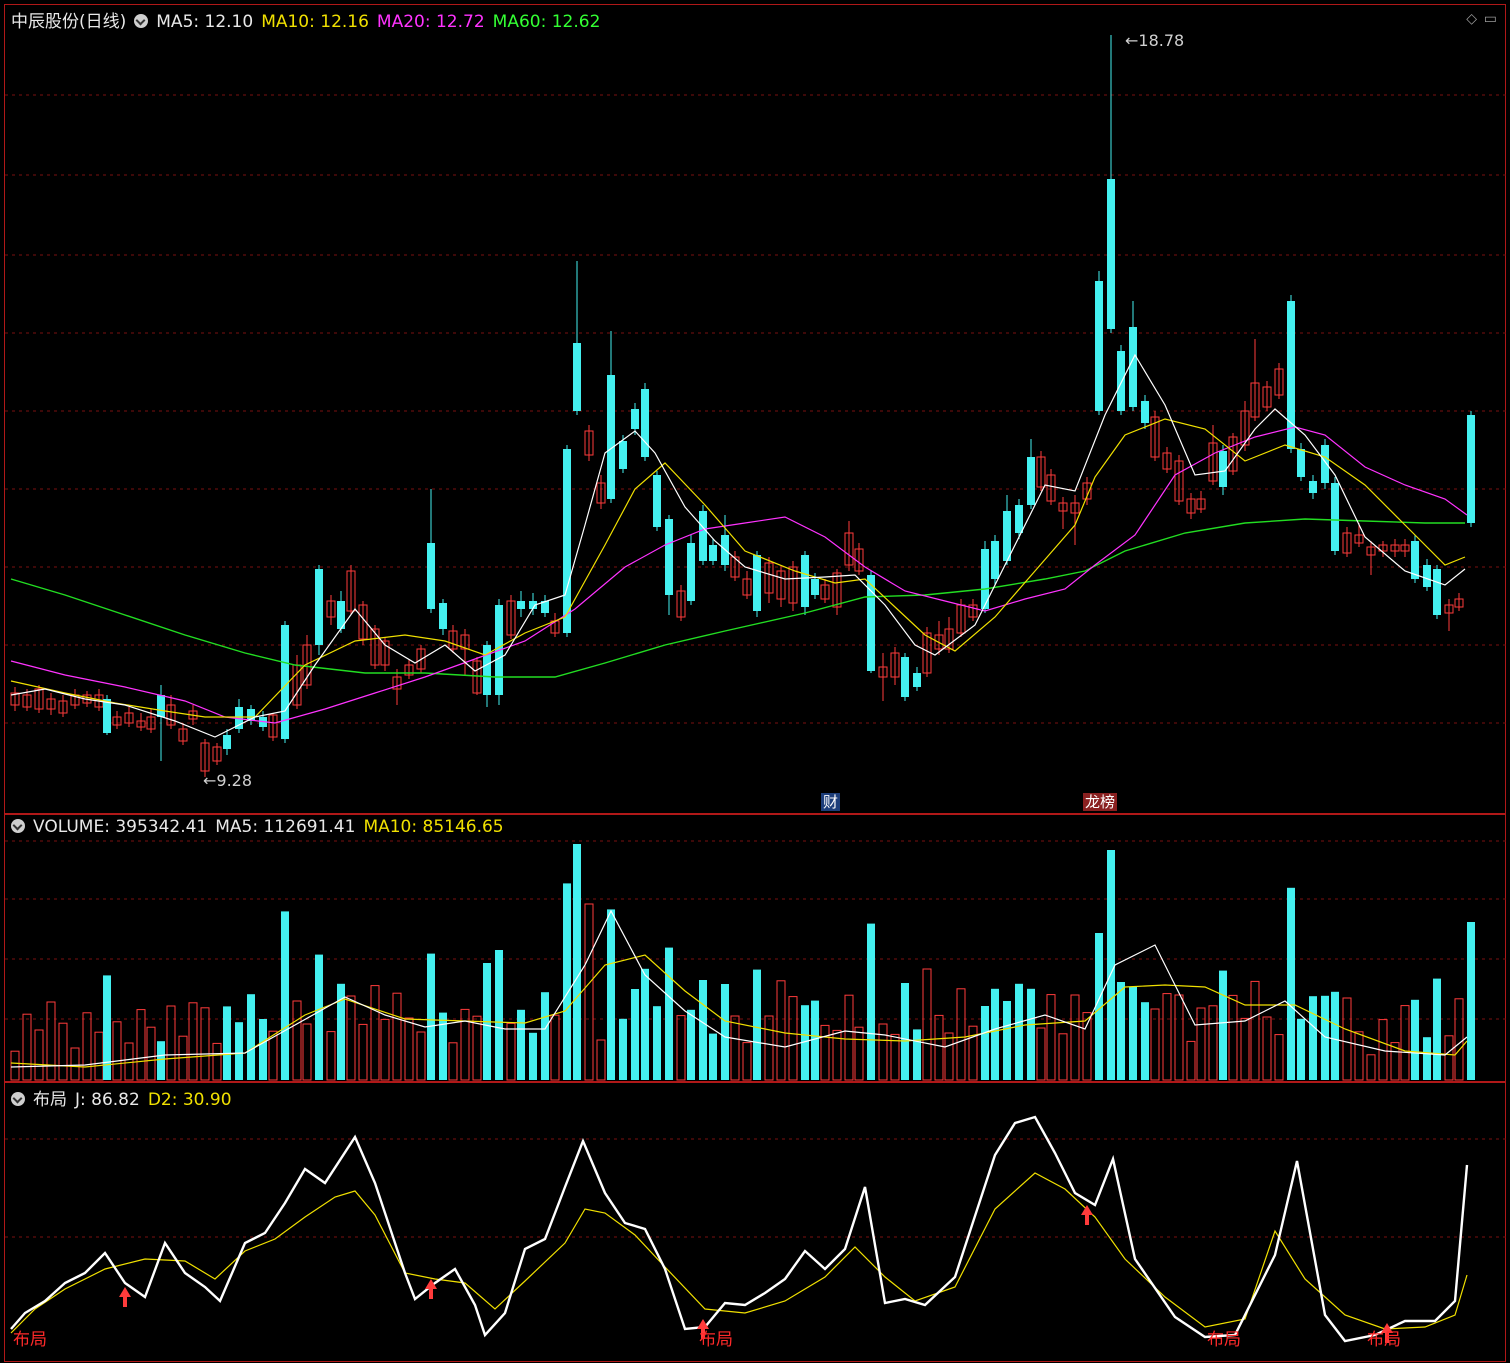 The width and height of the screenshot is (1510, 1363). I want to click on diamond-icon: ◇, so click(1471, 19).